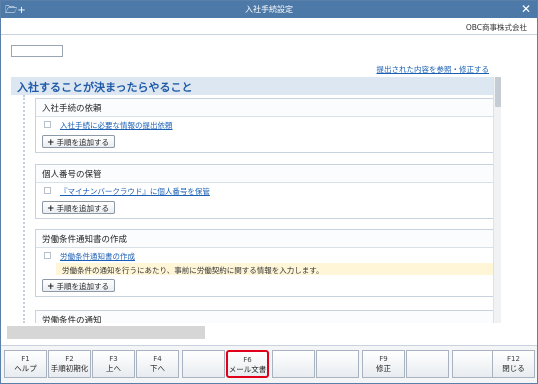  What do you see at coordinates (25, 368) in the screenshot?
I see `fkey-label: ヘルプ` at bounding box center [25, 368].